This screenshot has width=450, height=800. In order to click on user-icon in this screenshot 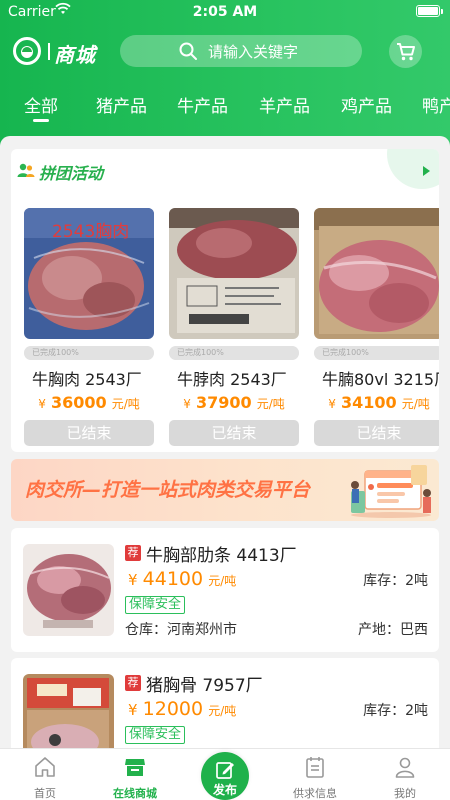, I will do `click(405, 767)`.